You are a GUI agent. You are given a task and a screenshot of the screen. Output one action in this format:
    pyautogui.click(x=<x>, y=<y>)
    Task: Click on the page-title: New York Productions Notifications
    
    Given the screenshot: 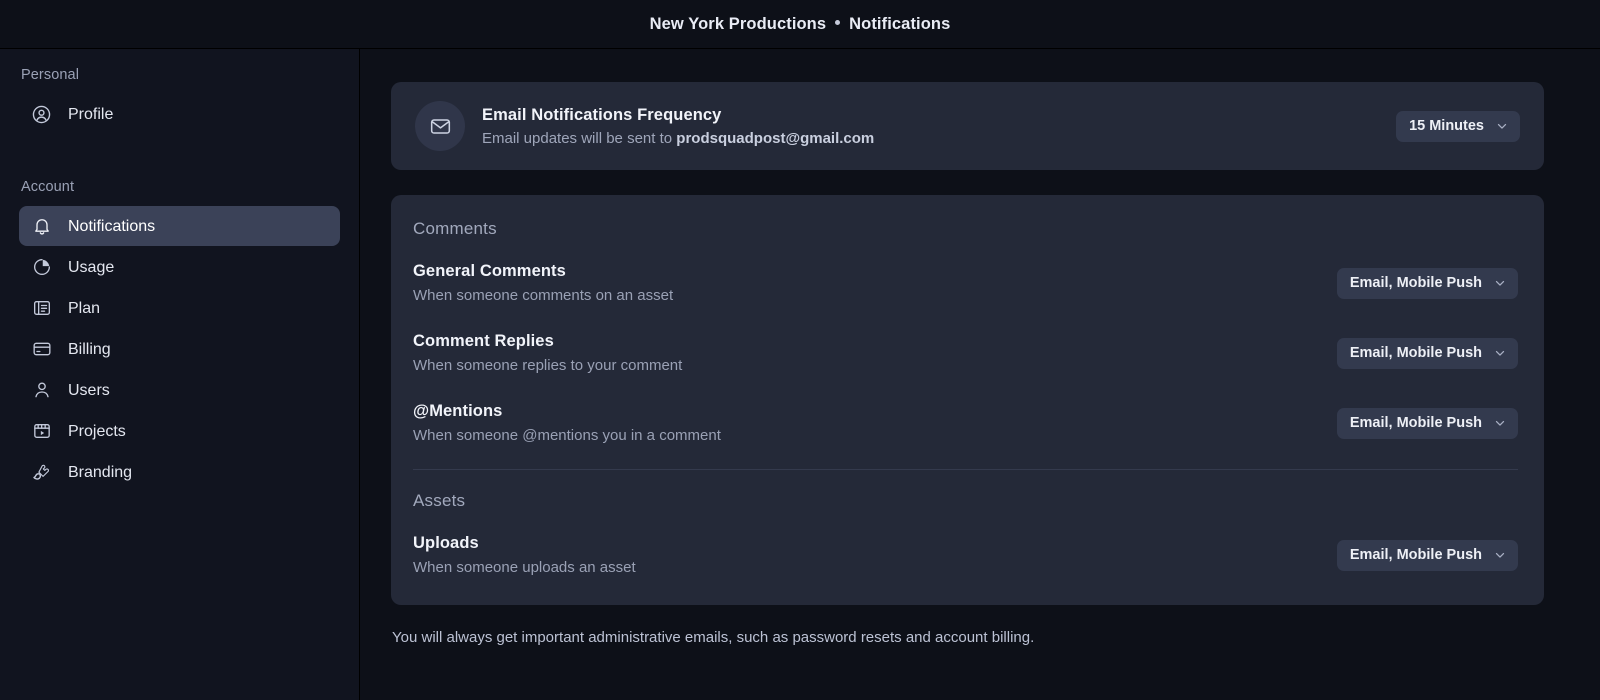 What is the action you would take?
    pyautogui.click(x=800, y=24)
    